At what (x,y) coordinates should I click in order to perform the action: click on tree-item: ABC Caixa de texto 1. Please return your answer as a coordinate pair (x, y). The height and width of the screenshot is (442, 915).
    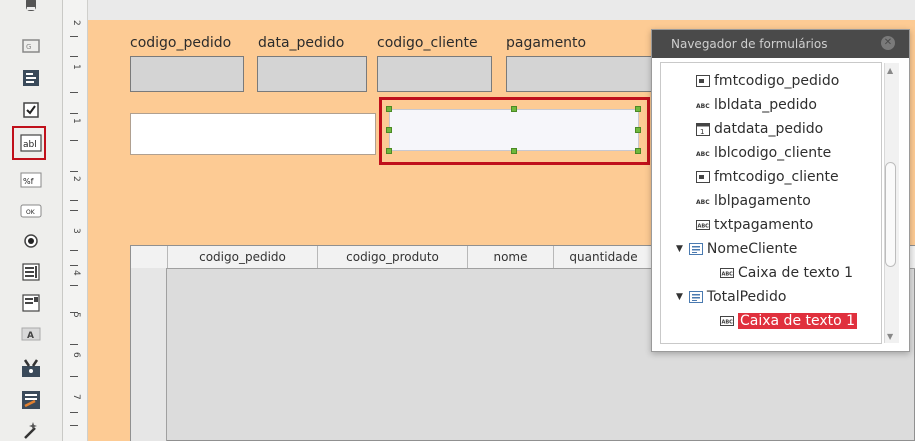
    Looking at the image, I should click on (786, 273).